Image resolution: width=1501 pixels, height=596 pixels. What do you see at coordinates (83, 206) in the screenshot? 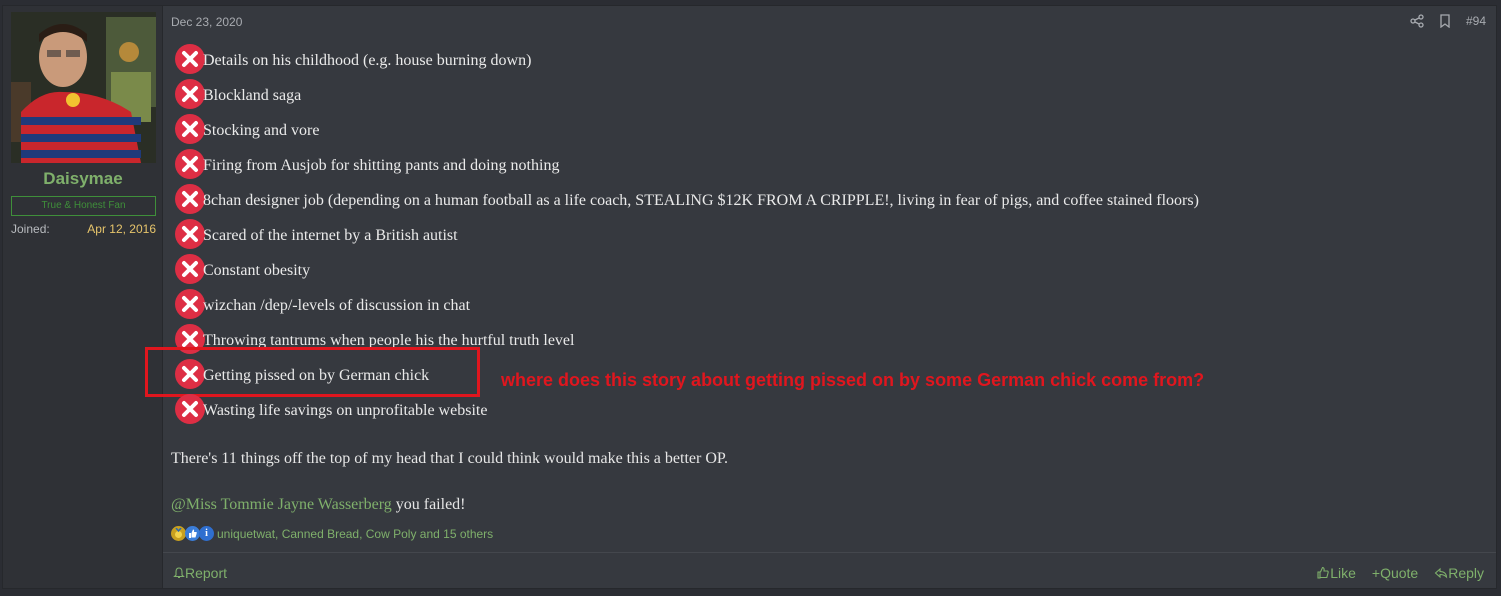
I see `user-title-badge: True & Honest Fan` at bounding box center [83, 206].